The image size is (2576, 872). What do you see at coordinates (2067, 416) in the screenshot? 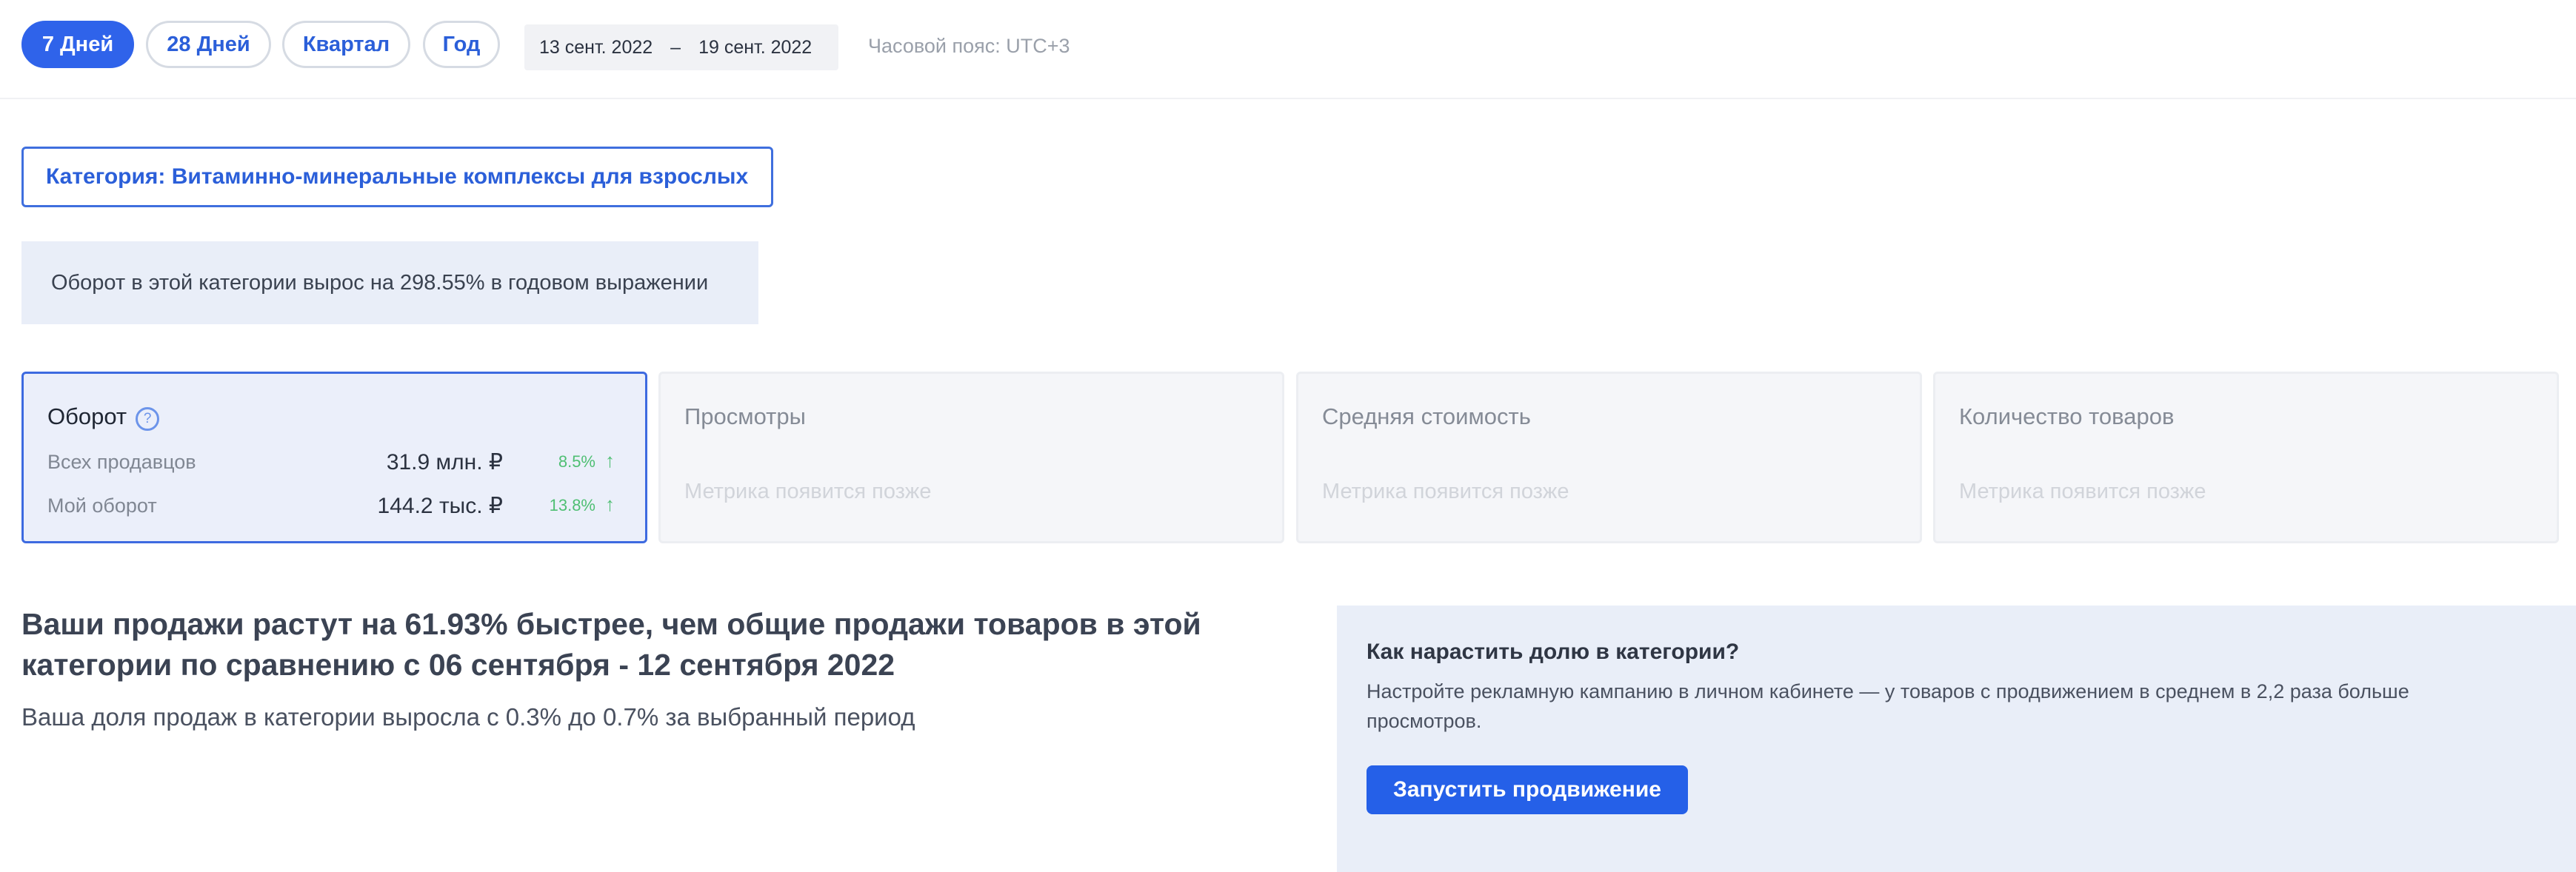
I see `metric-title: Количество товаров` at bounding box center [2067, 416].